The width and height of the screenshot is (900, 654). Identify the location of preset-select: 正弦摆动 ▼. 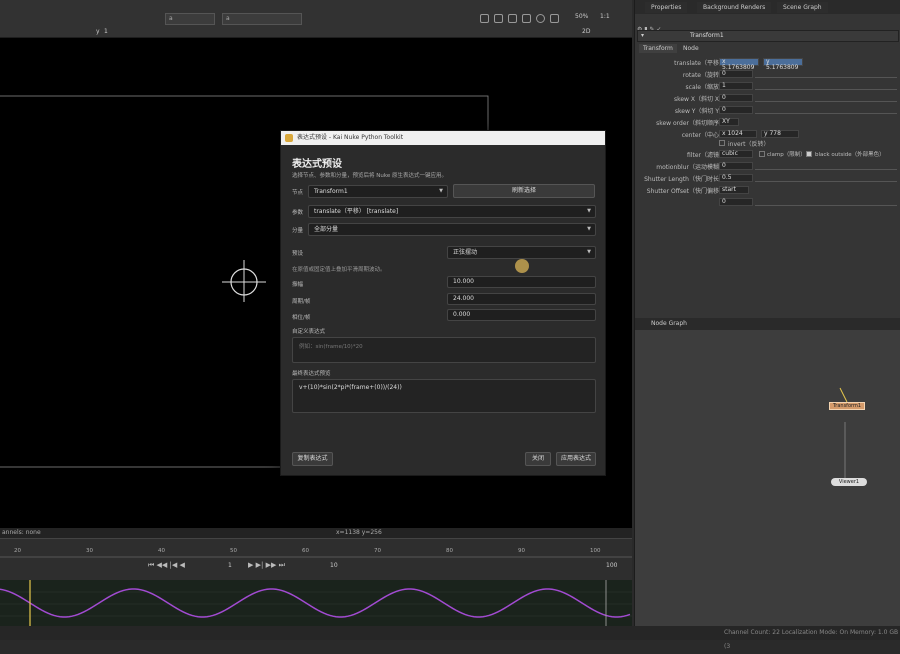
(521, 252).